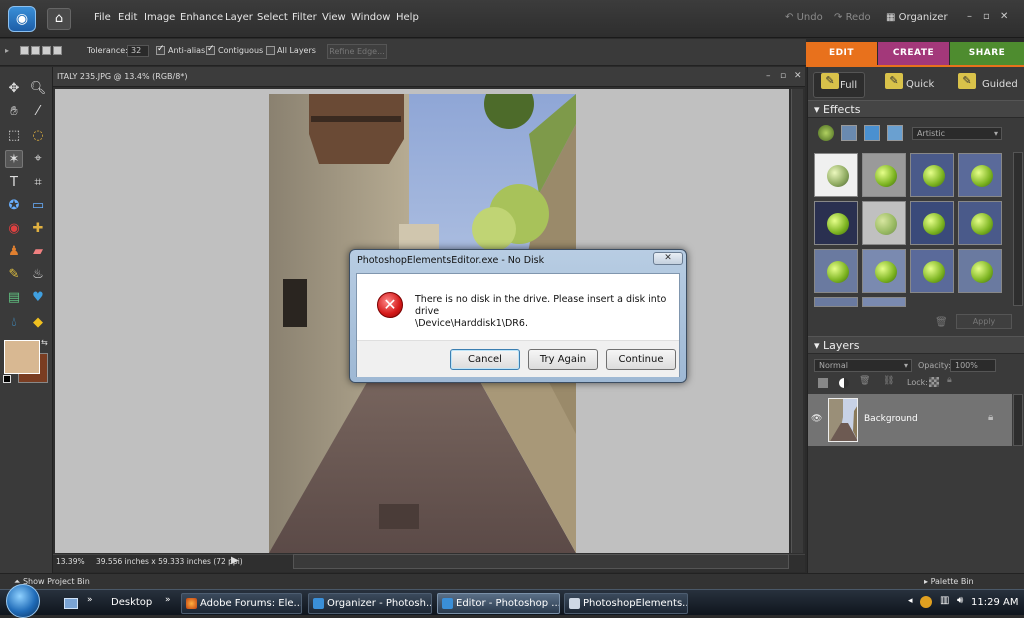 The image size is (1024, 618). I want to click on doc-close-icon: ✕, so click(798, 76).